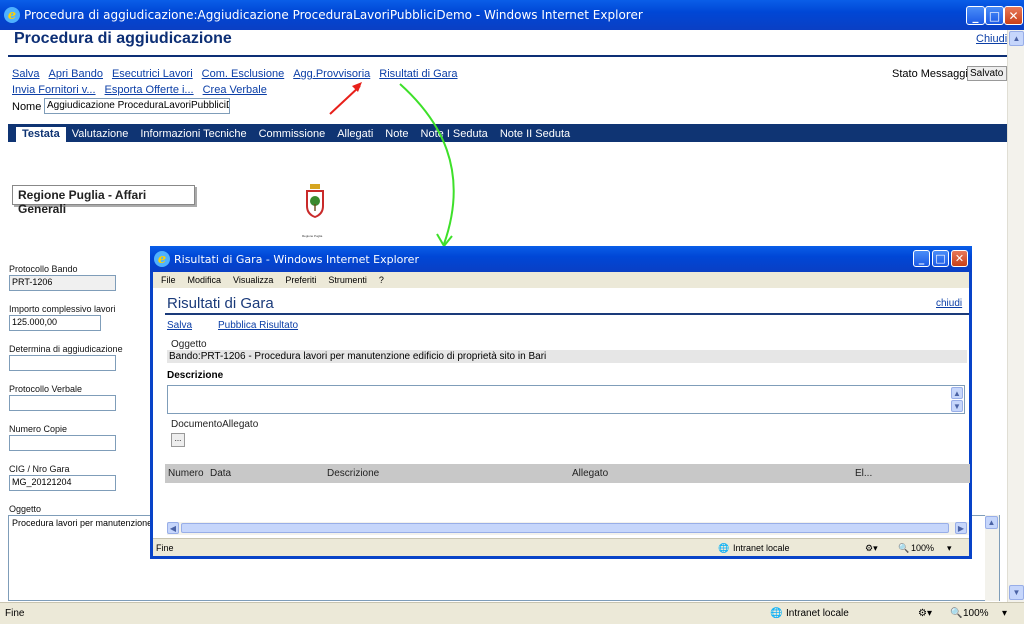  What do you see at coordinates (168, 280) in the screenshot?
I see `menu-file: File` at bounding box center [168, 280].